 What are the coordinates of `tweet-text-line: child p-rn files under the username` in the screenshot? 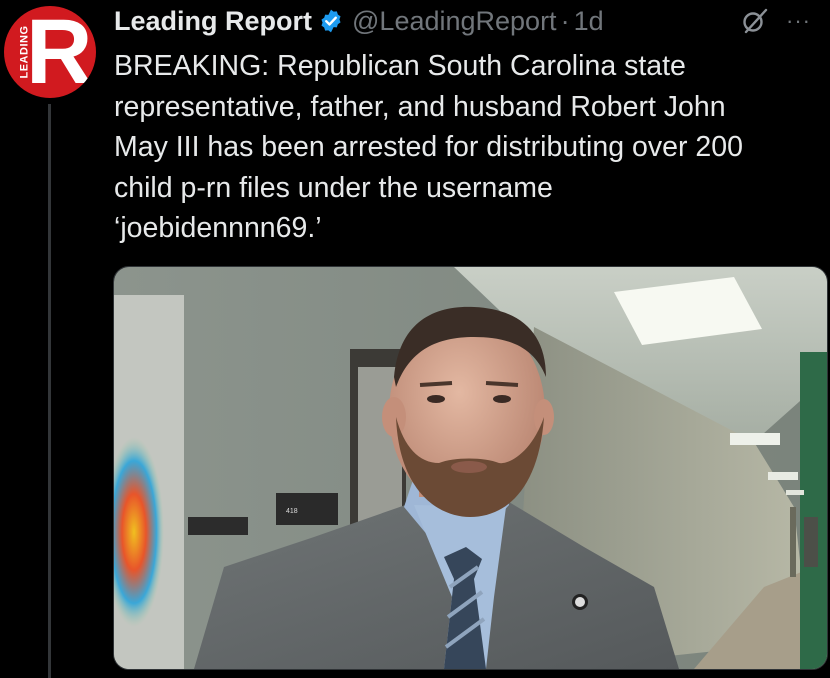 It's located at (333, 187).